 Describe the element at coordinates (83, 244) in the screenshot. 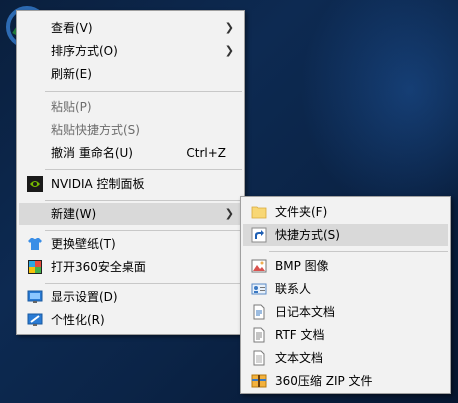

I see `menu-item-label: 更换壁纸(T)` at that location.